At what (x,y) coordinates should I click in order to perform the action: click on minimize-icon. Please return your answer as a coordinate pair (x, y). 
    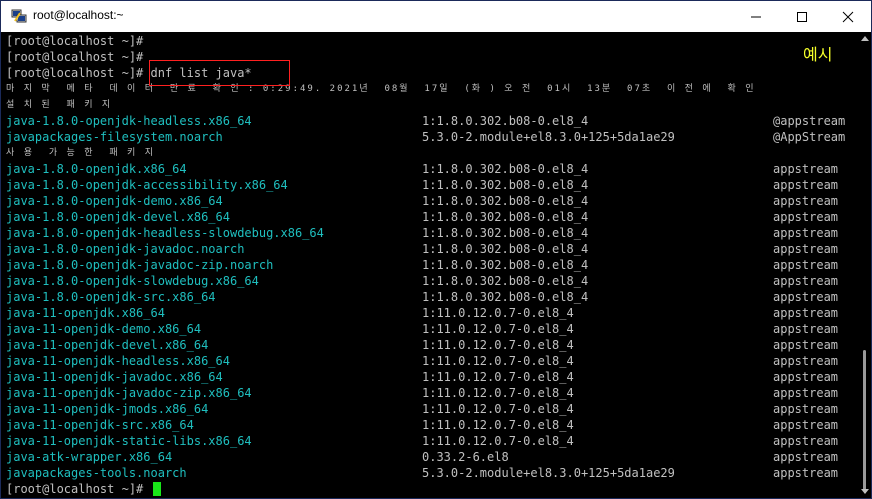
    Looking at the image, I should click on (756, 16).